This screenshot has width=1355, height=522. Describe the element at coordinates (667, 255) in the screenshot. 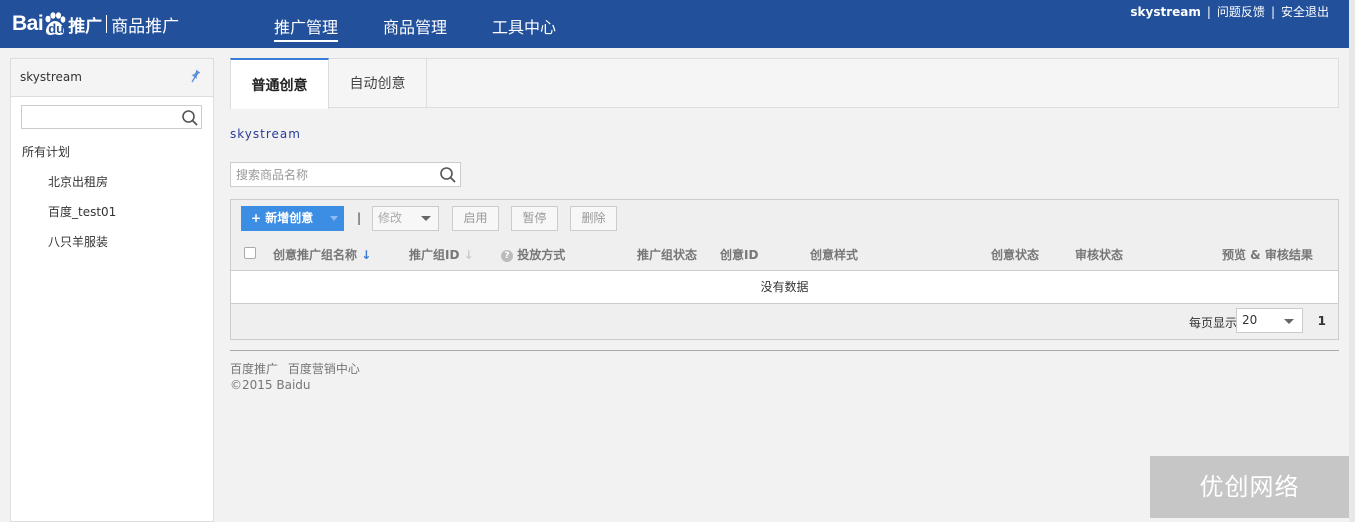

I see `col-adgroup-status: 推广组状态` at that location.